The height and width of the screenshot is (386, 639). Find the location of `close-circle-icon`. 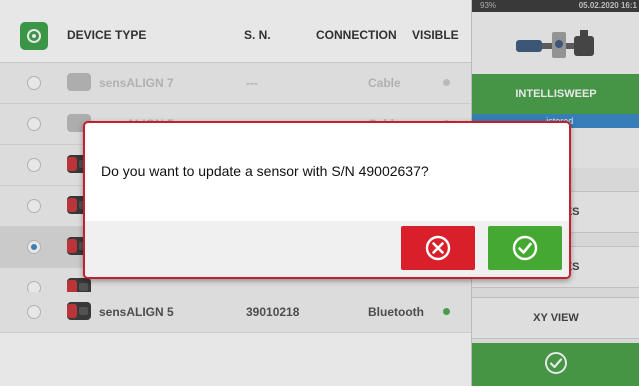

close-circle-icon is located at coordinates (438, 248).